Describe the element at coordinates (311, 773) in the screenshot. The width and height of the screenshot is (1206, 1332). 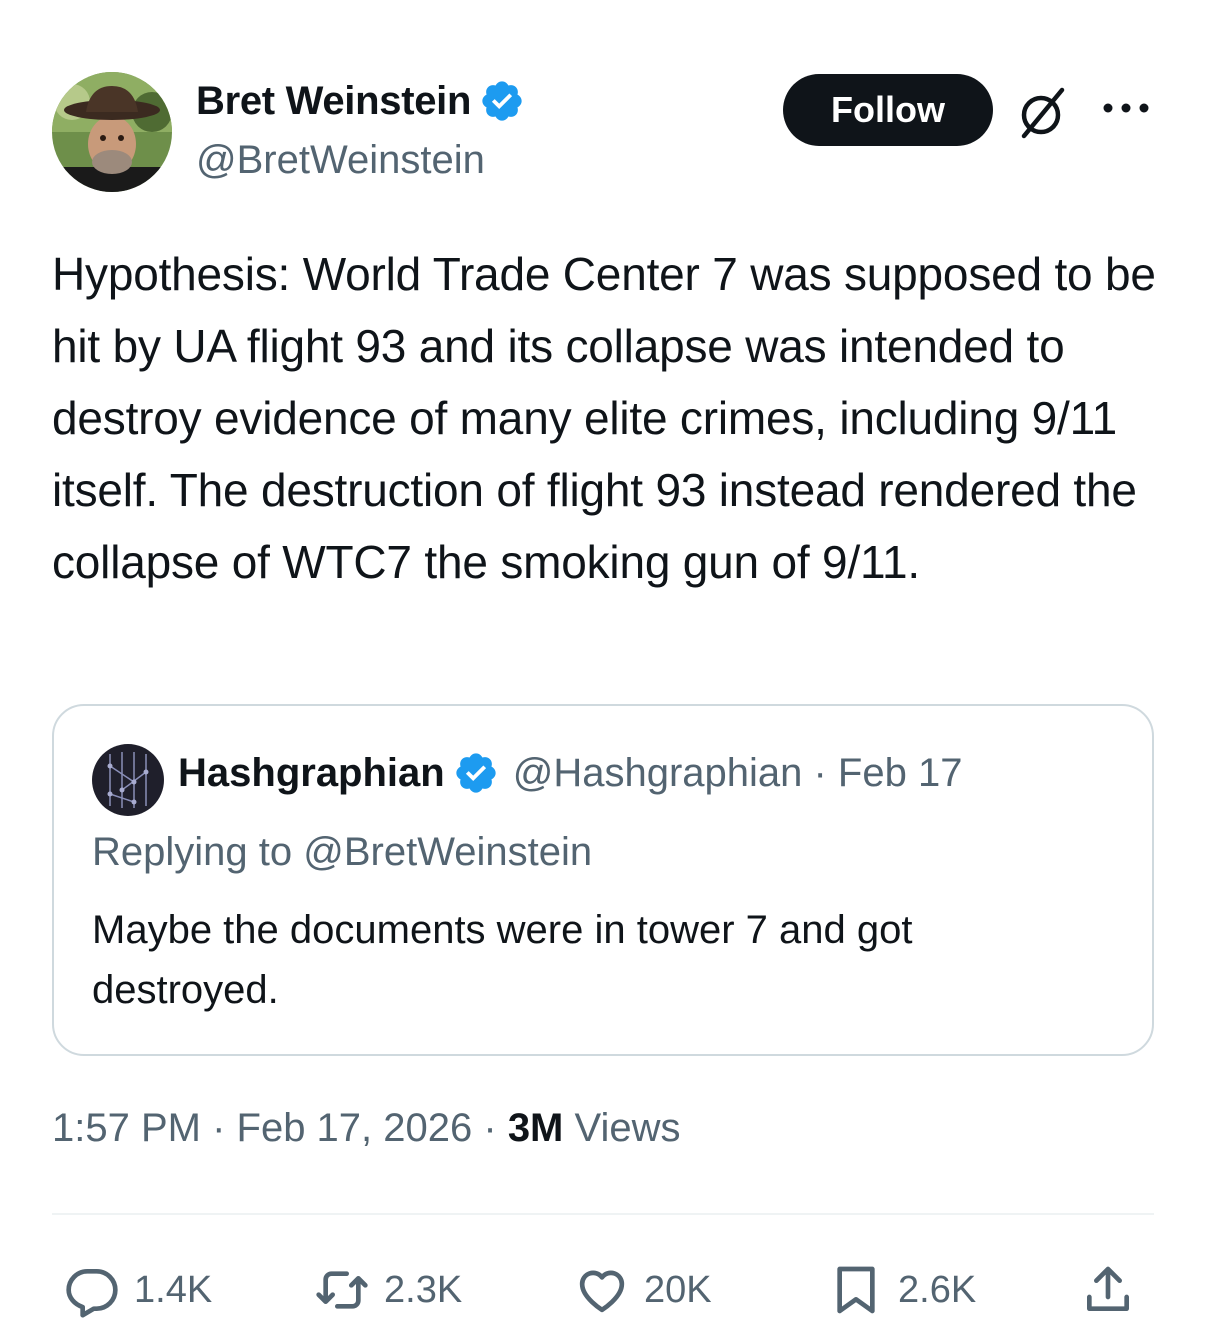
I see `quoted-author-name: Hashgraphian` at that location.